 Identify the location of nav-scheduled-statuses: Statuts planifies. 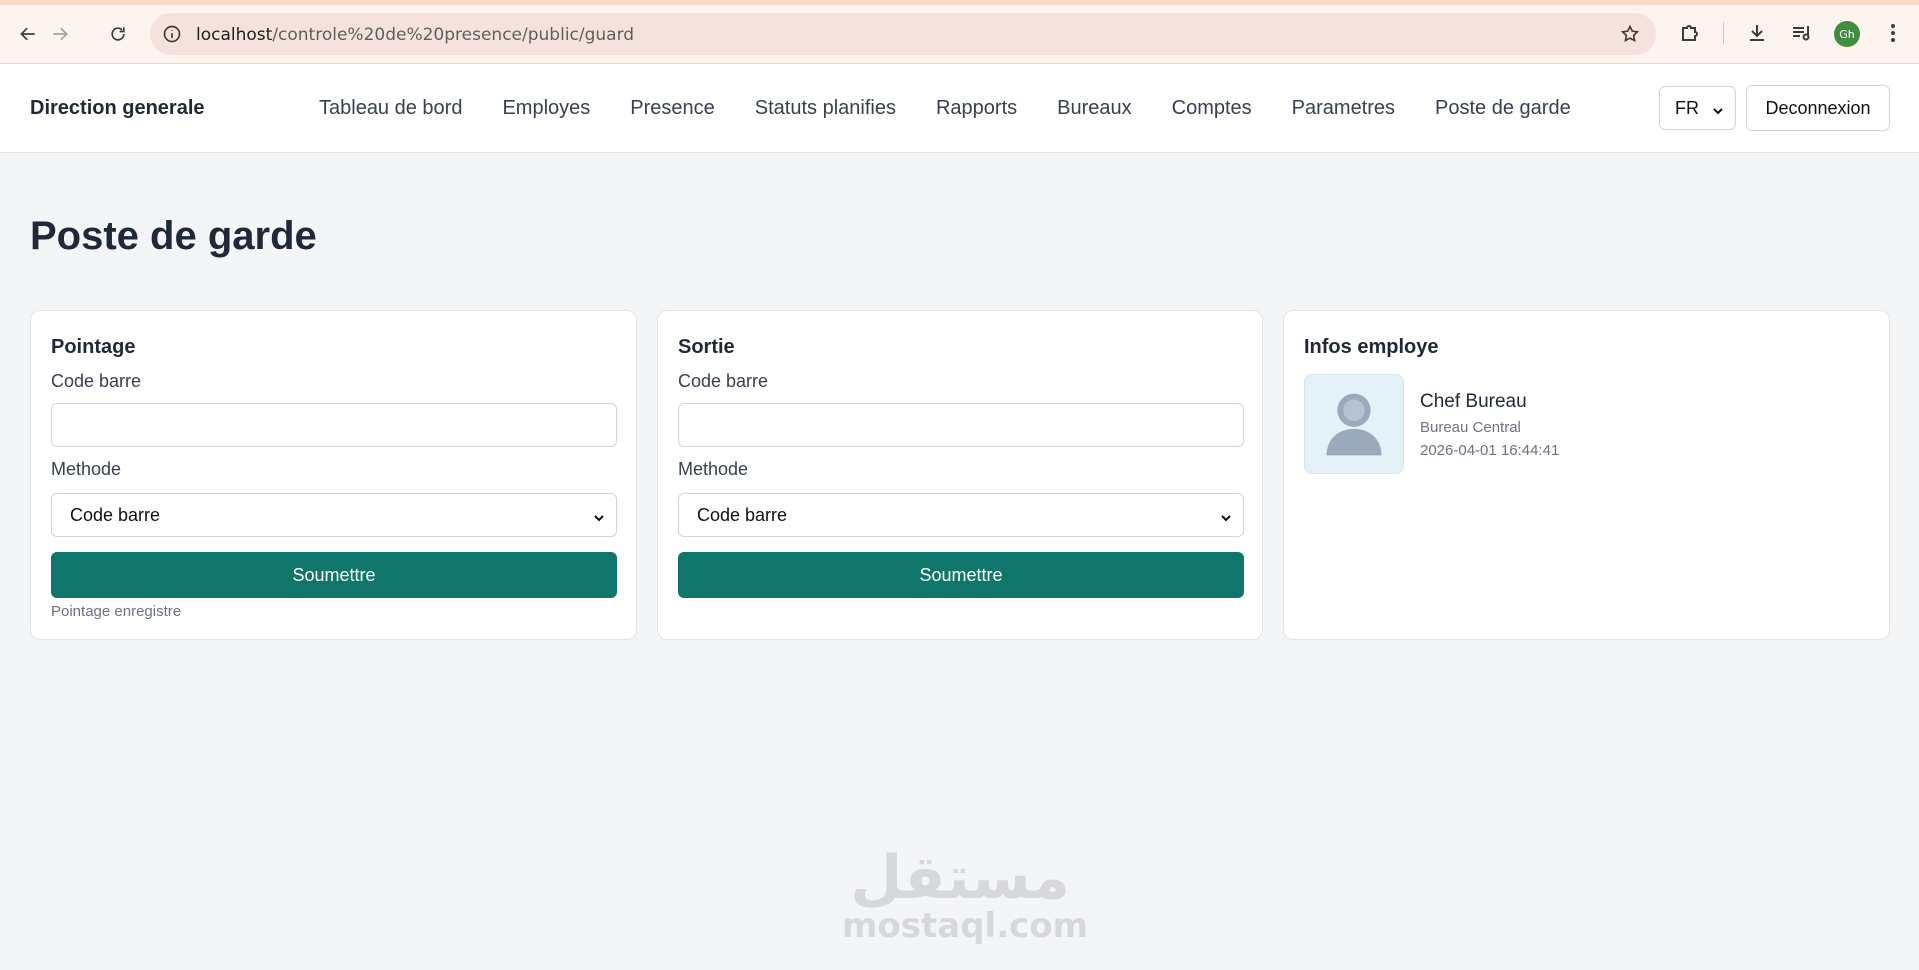
(825, 108).